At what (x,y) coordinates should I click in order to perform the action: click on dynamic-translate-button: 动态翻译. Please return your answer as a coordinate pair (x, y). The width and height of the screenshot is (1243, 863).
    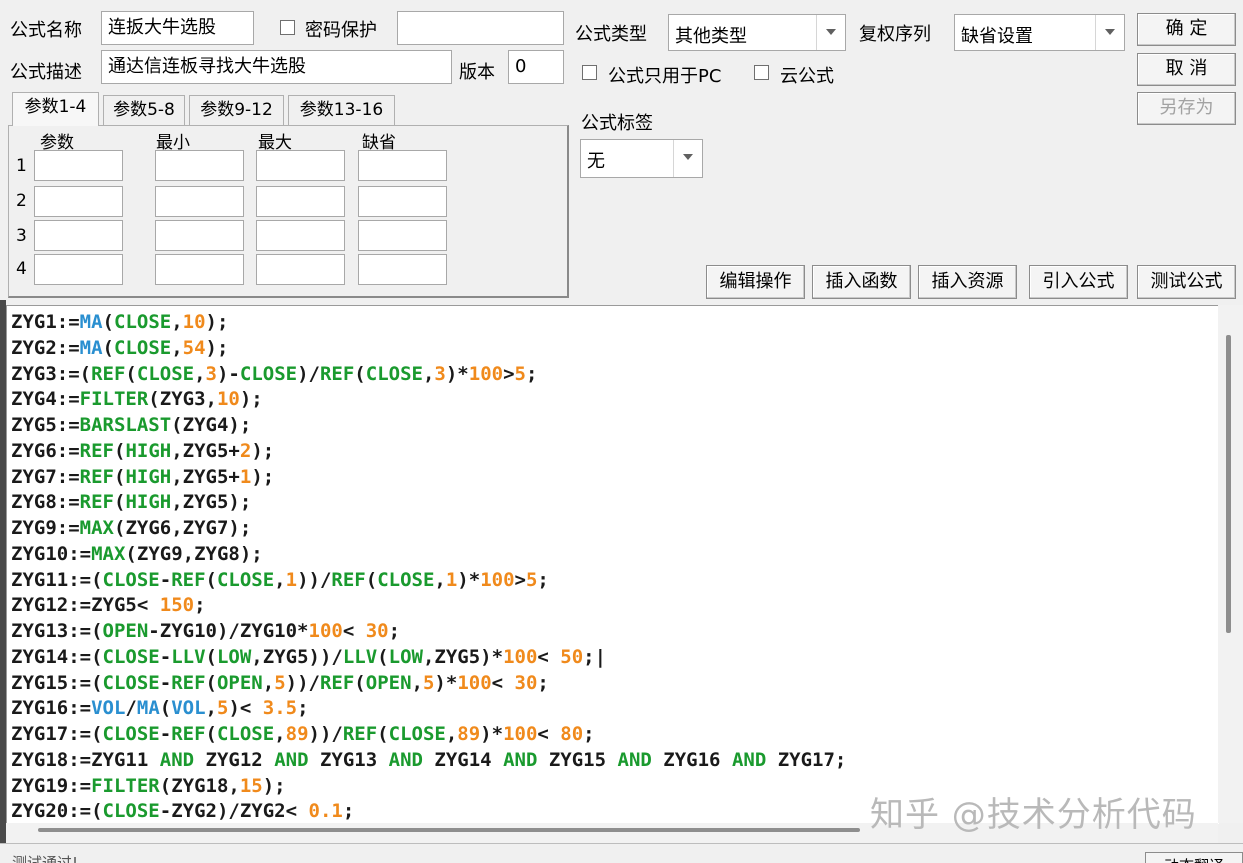
    Looking at the image, I should click on (1194, 857).